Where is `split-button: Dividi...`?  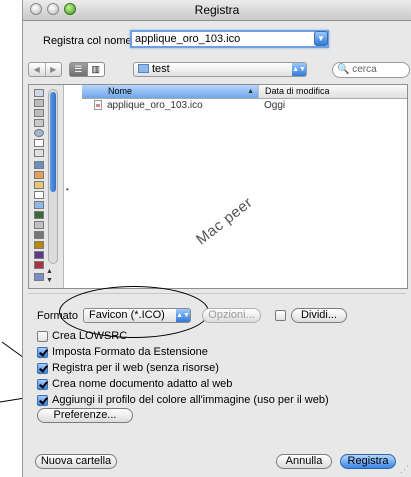 split-button: Dividi... is located at coordinates (319, 315).